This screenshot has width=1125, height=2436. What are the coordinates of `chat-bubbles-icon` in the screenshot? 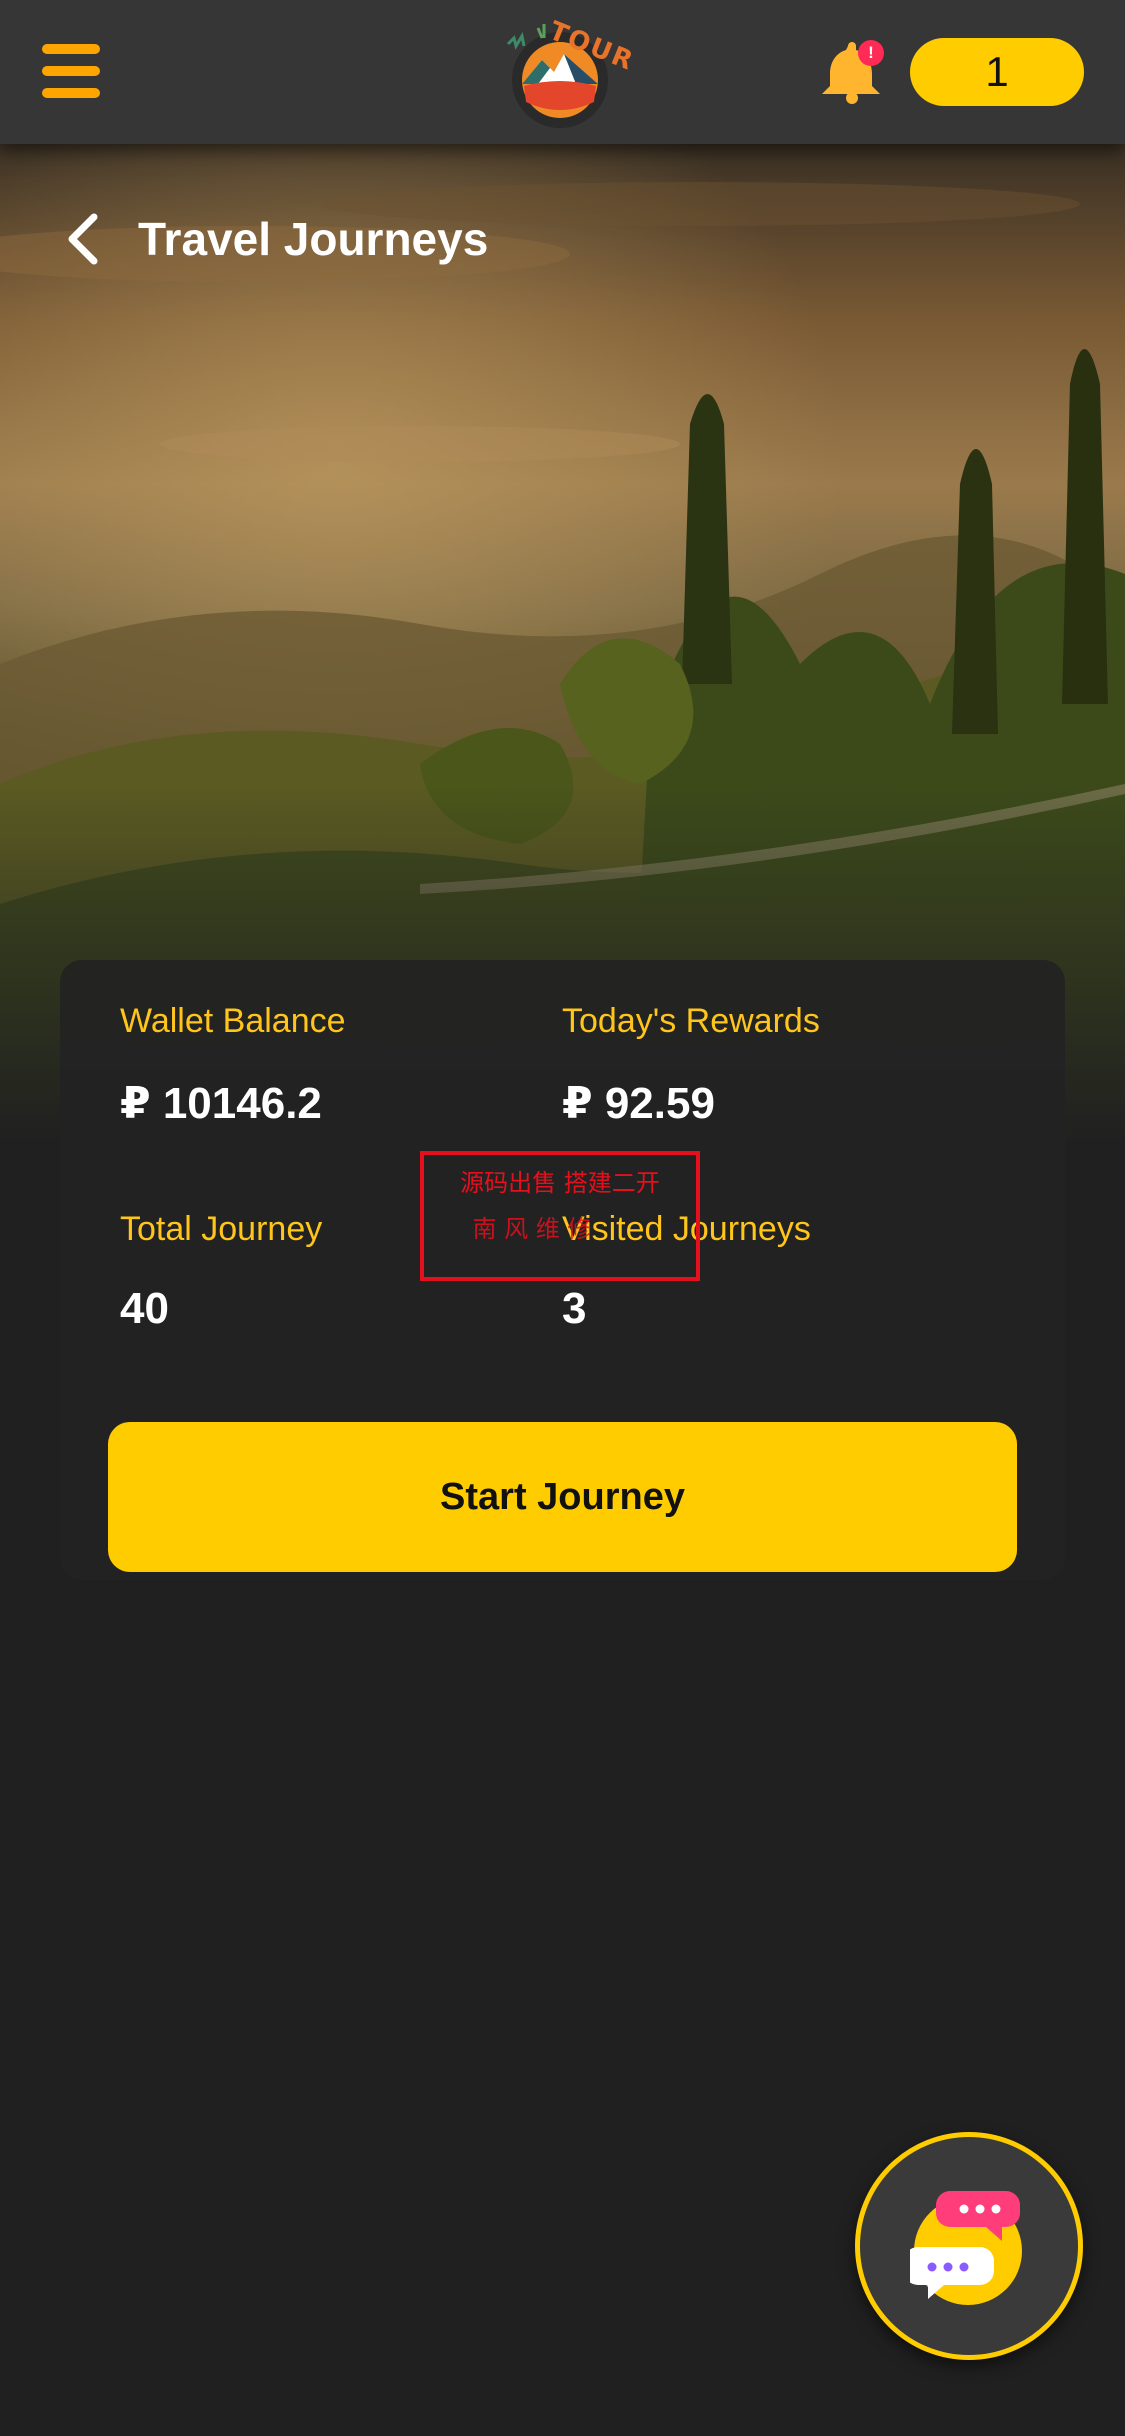 It's located at (969, 2246).